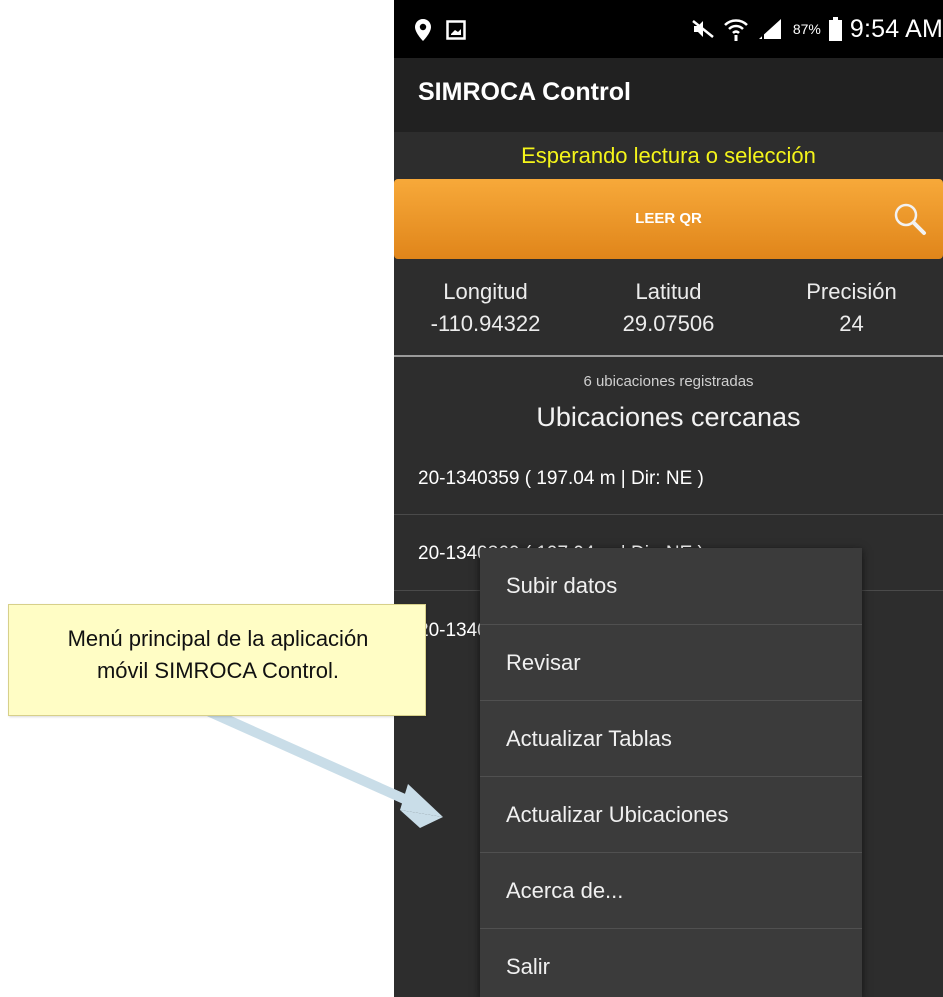 The image size is (943, 997). Describe the element at coordinates (668, 417) in the screenshot. I see `nearby-locations-title: Ubicaciones cercanas` at that location.